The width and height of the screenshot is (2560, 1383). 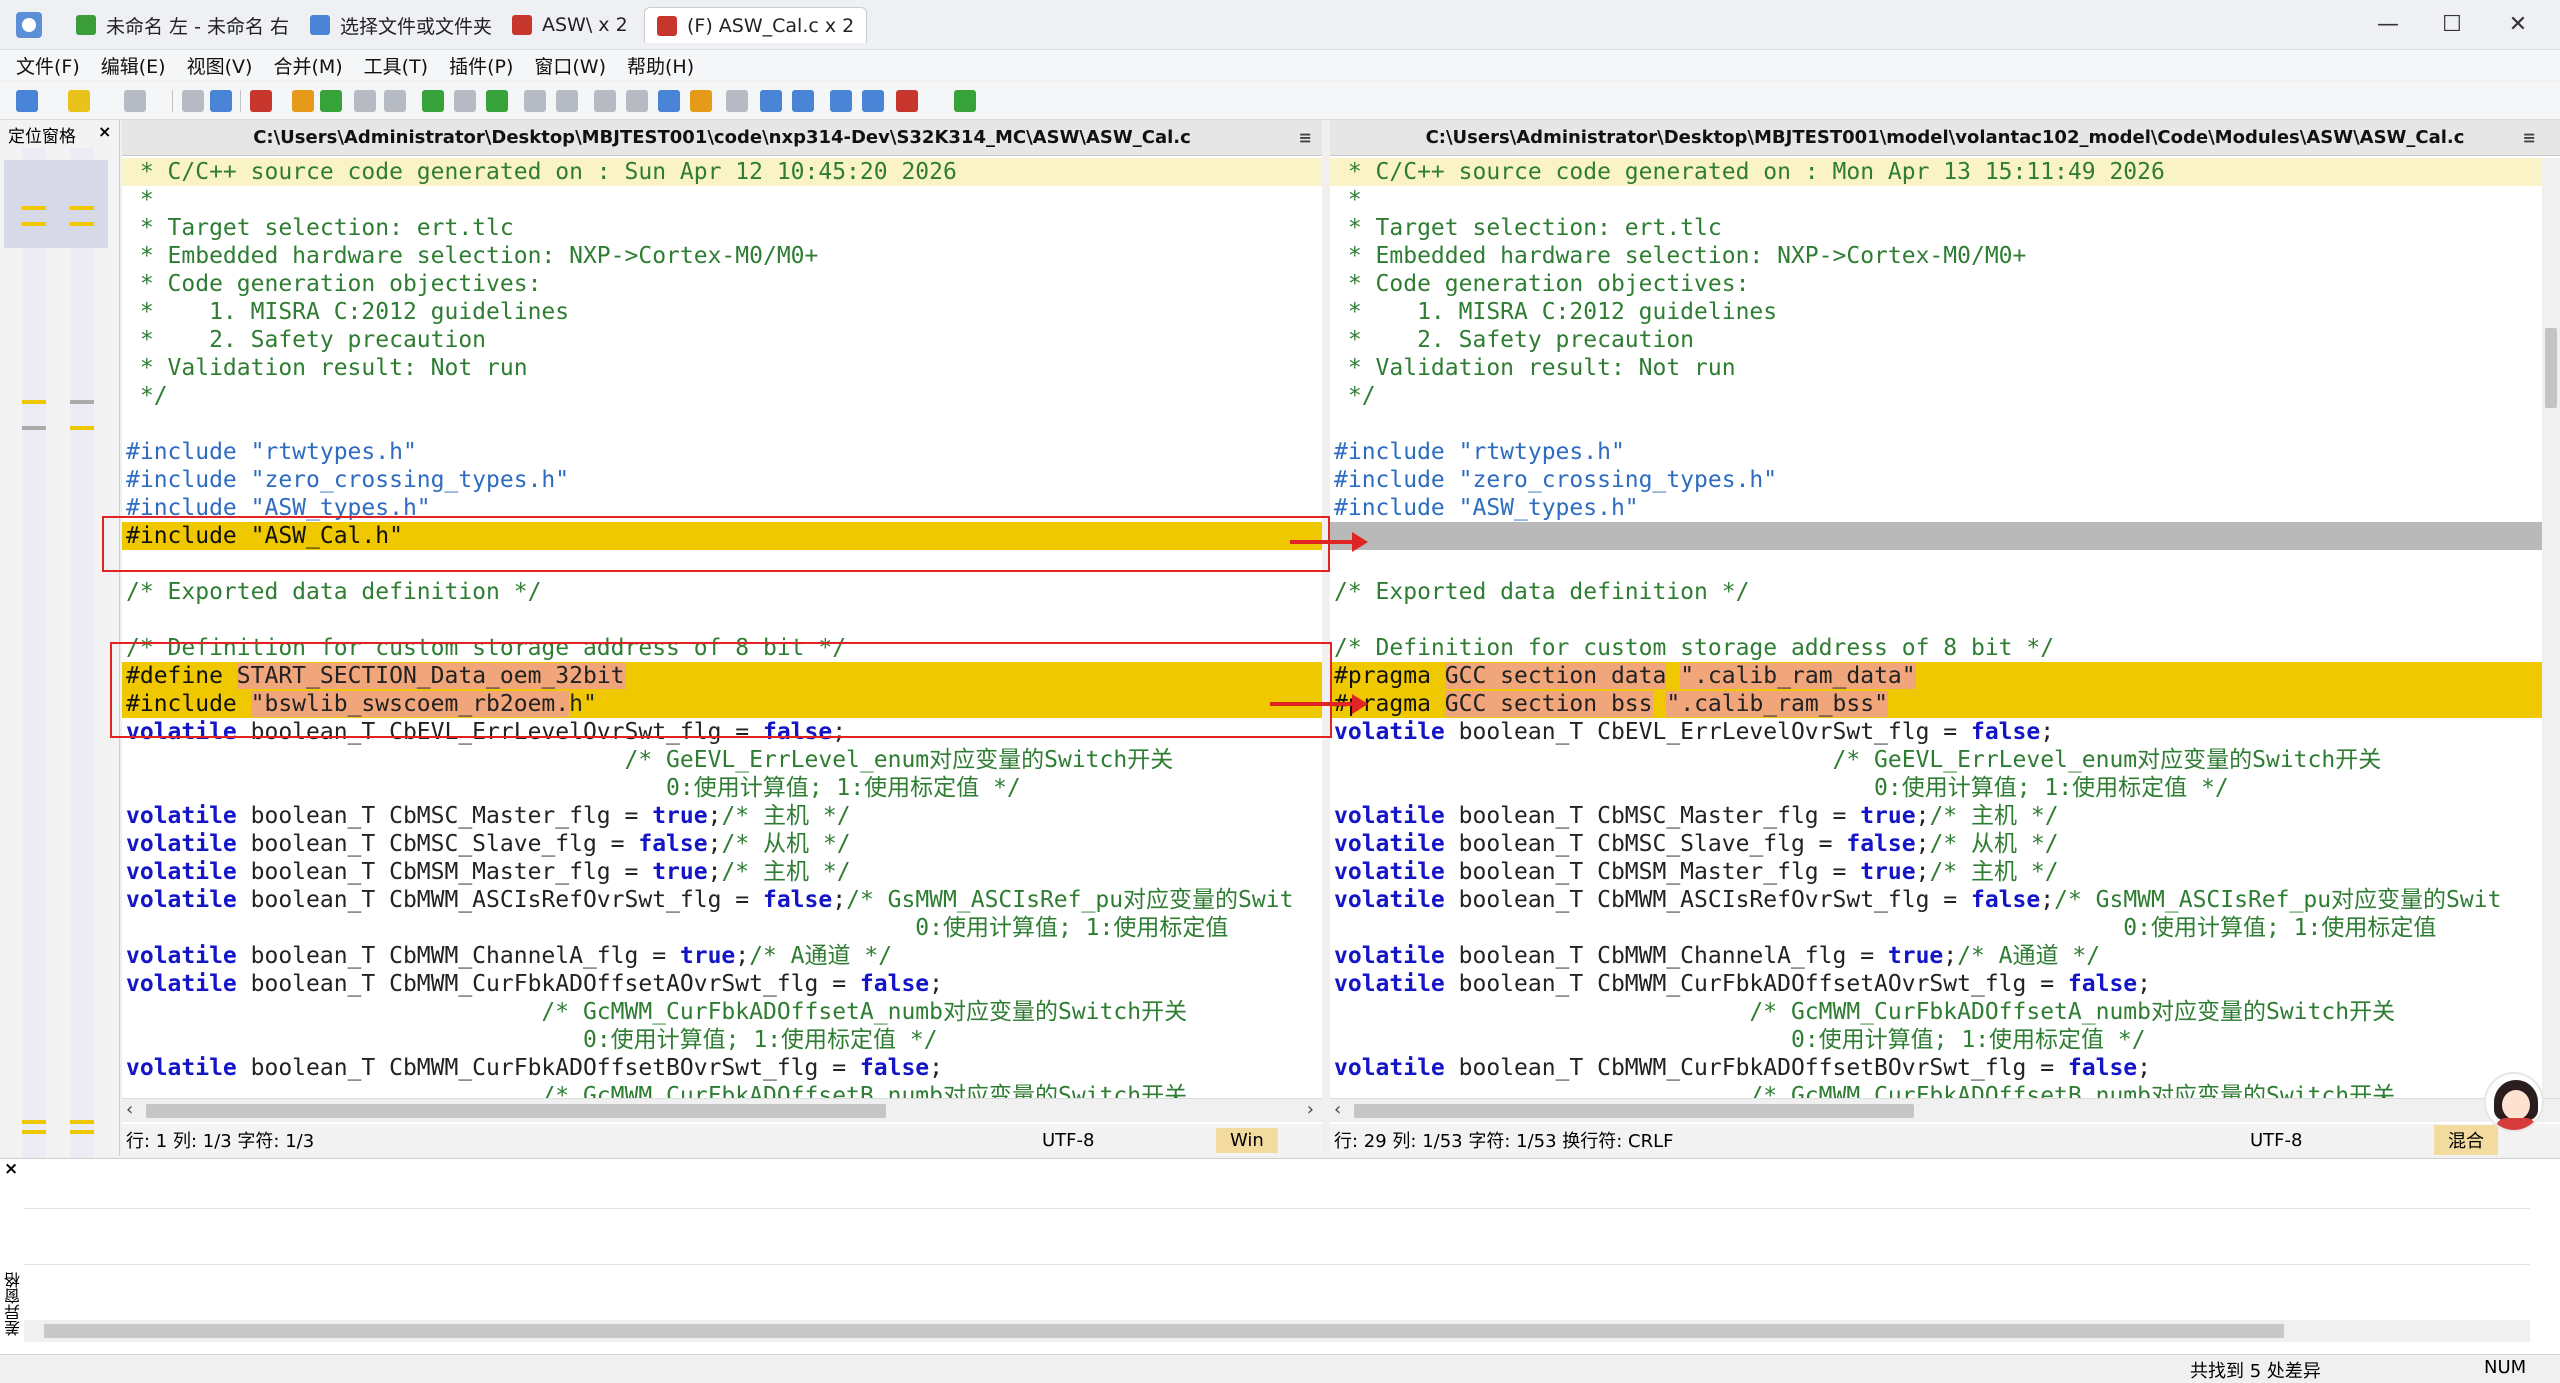 I want to click on code-line: * Target selection: ert.tlc, so click(x=722, y=228).